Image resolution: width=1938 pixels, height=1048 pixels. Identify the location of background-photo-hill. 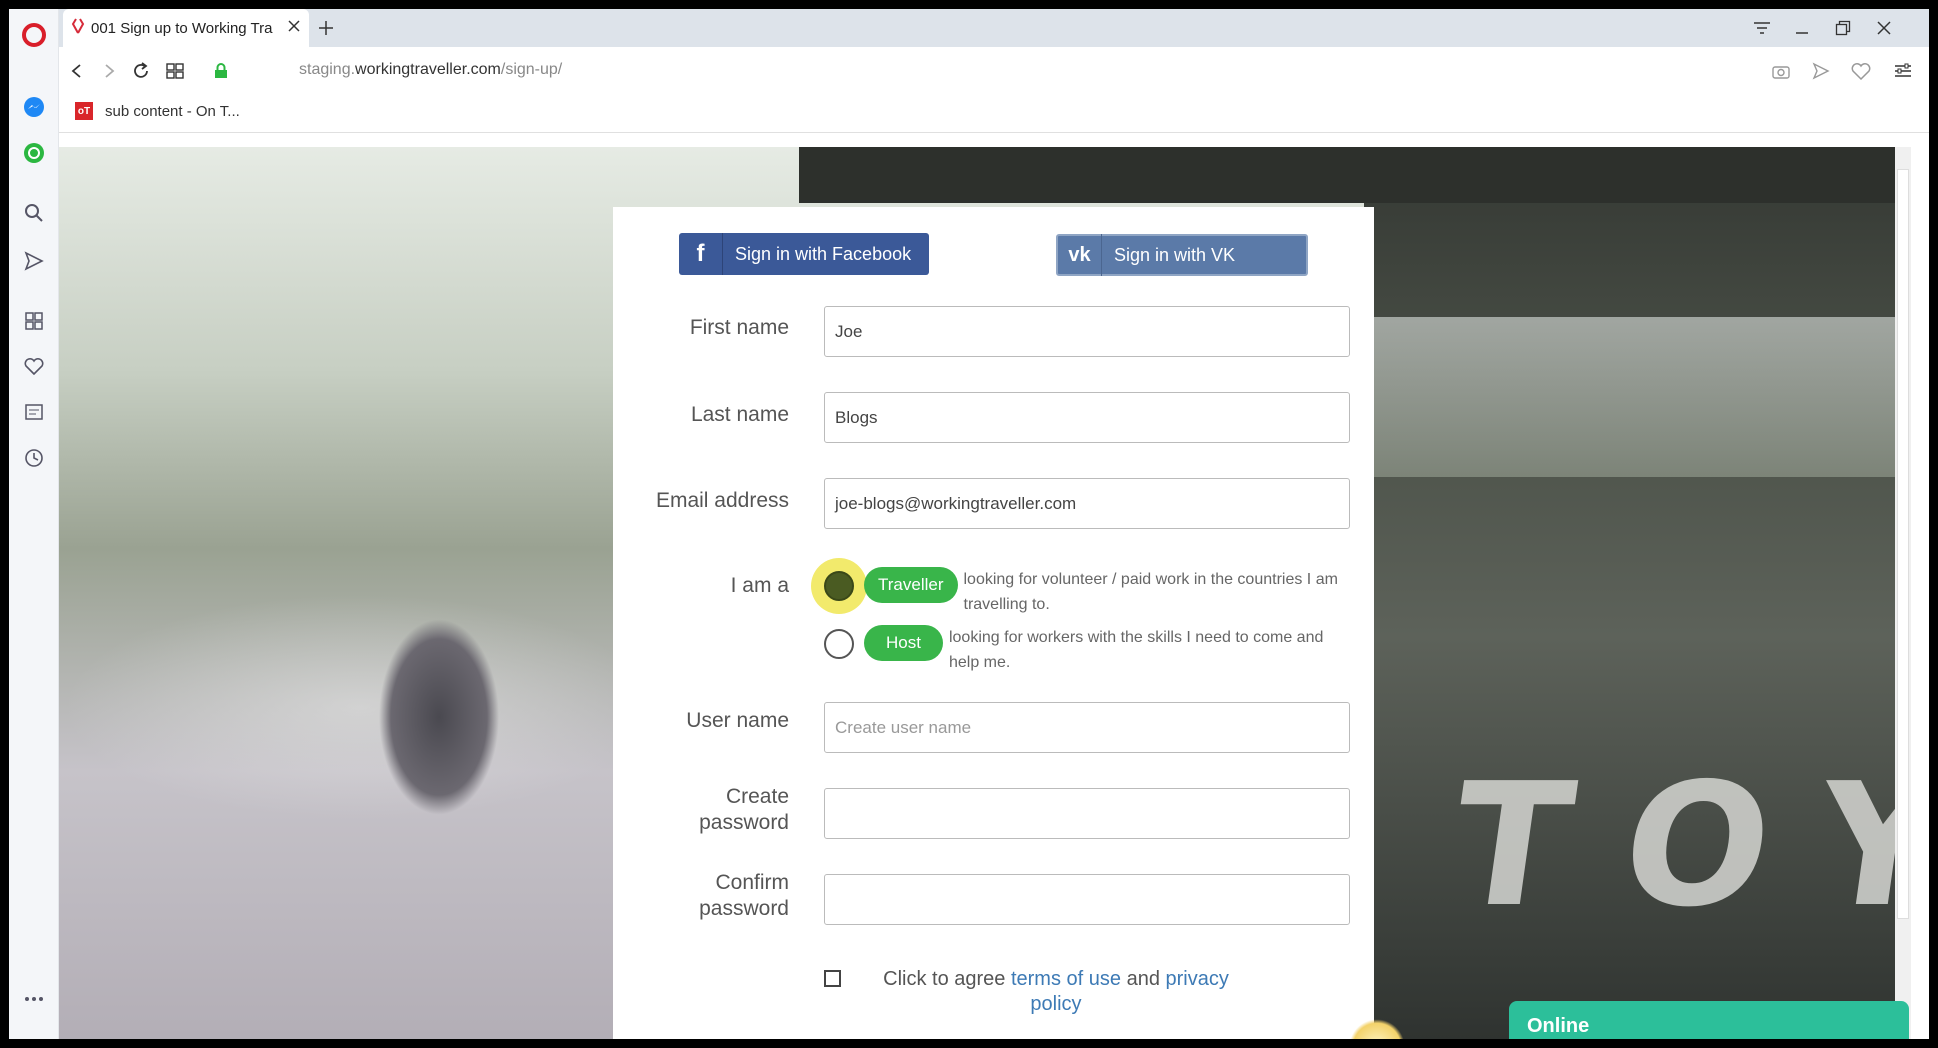
(1637, 397).